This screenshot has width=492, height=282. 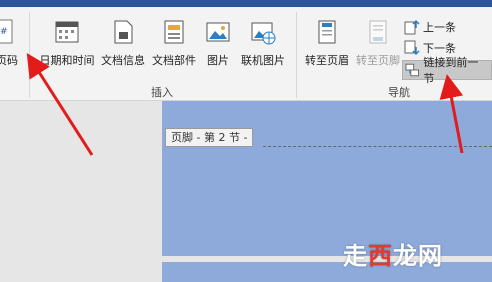 What do you see at coordinates (218, 60) in the screenshot?
I see `picture-label: 图片` at bounding box center [218, 60].